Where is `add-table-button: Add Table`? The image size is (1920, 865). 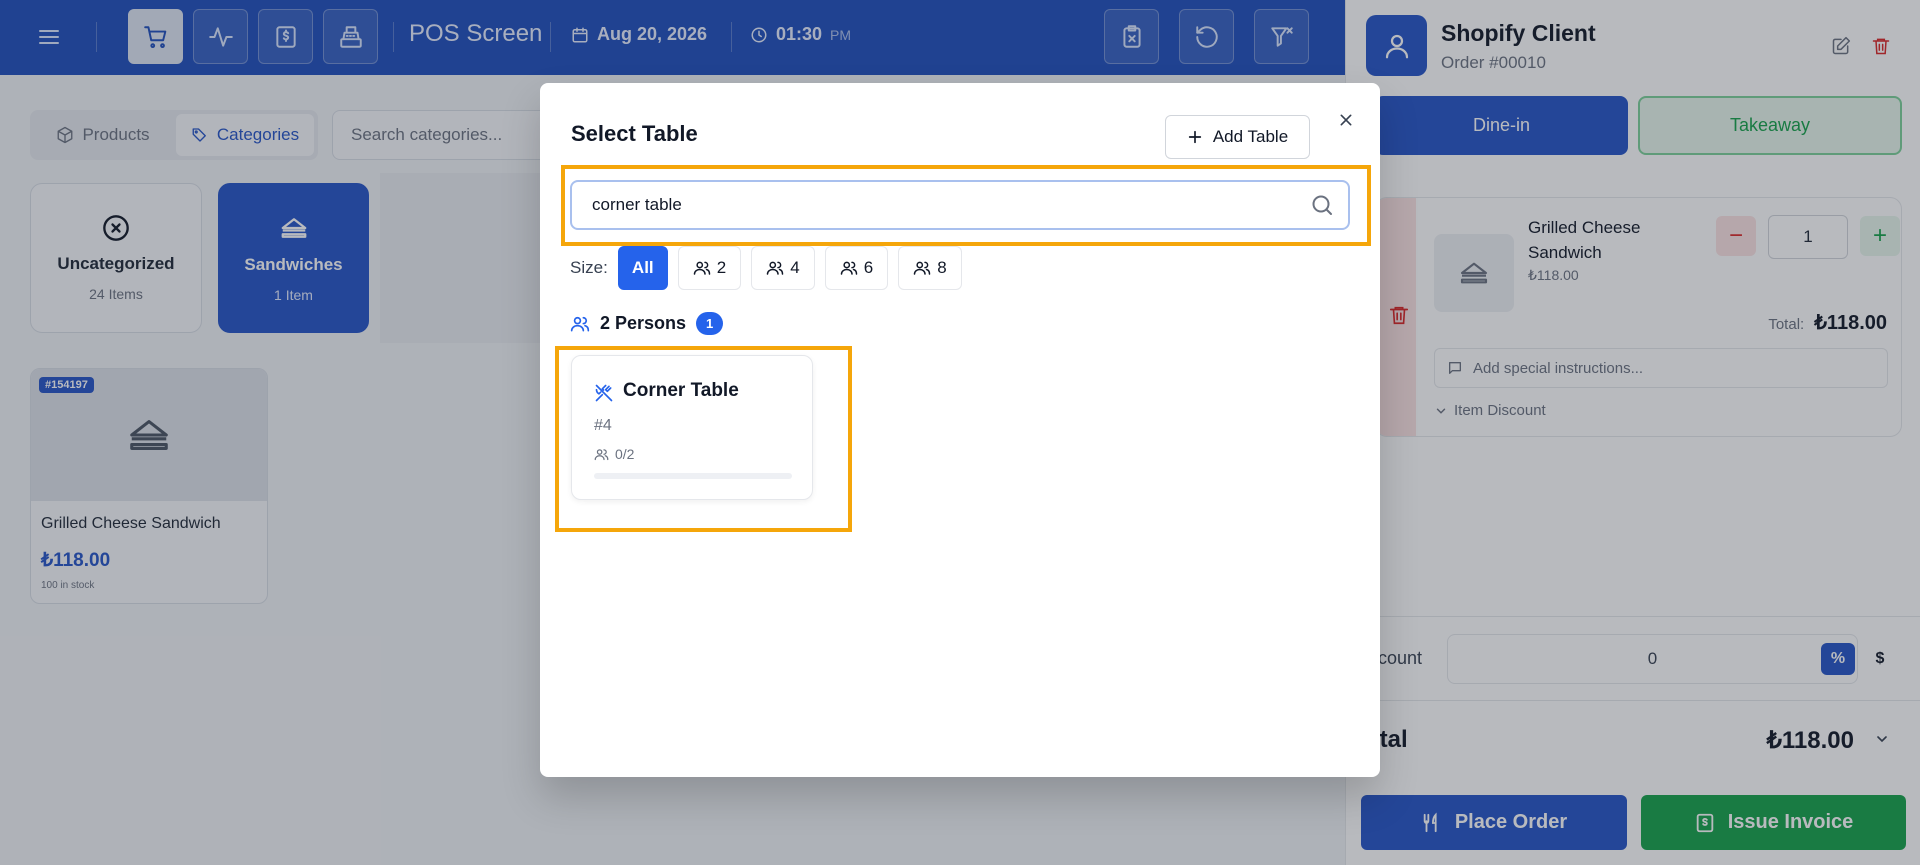 add-table-button: Add Table is located at coordinates (1237, 137).